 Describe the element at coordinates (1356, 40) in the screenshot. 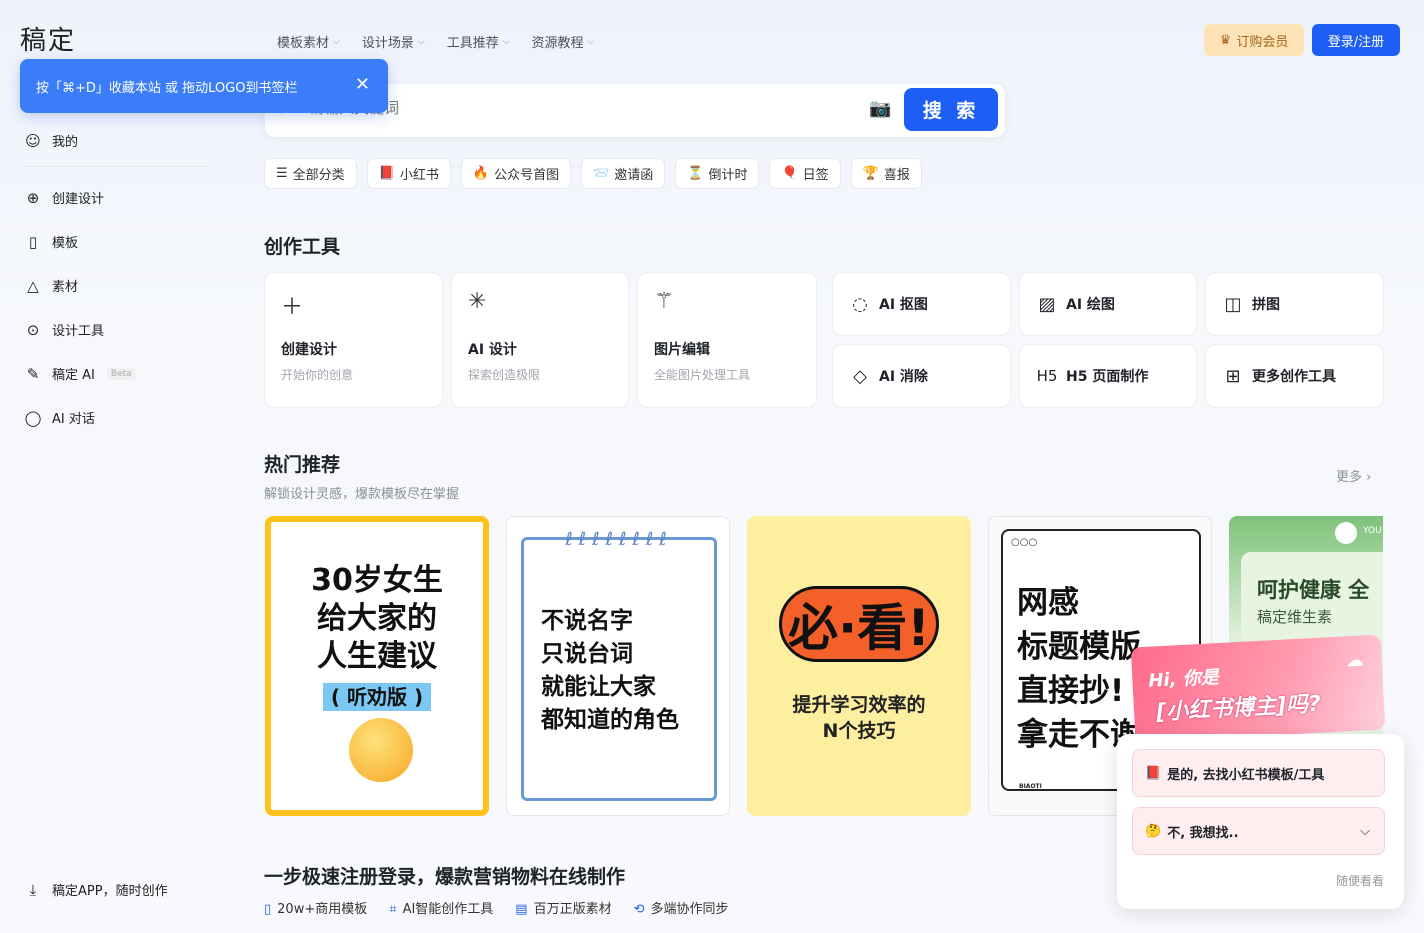

I see `login-button: 登录/注册` at that location.